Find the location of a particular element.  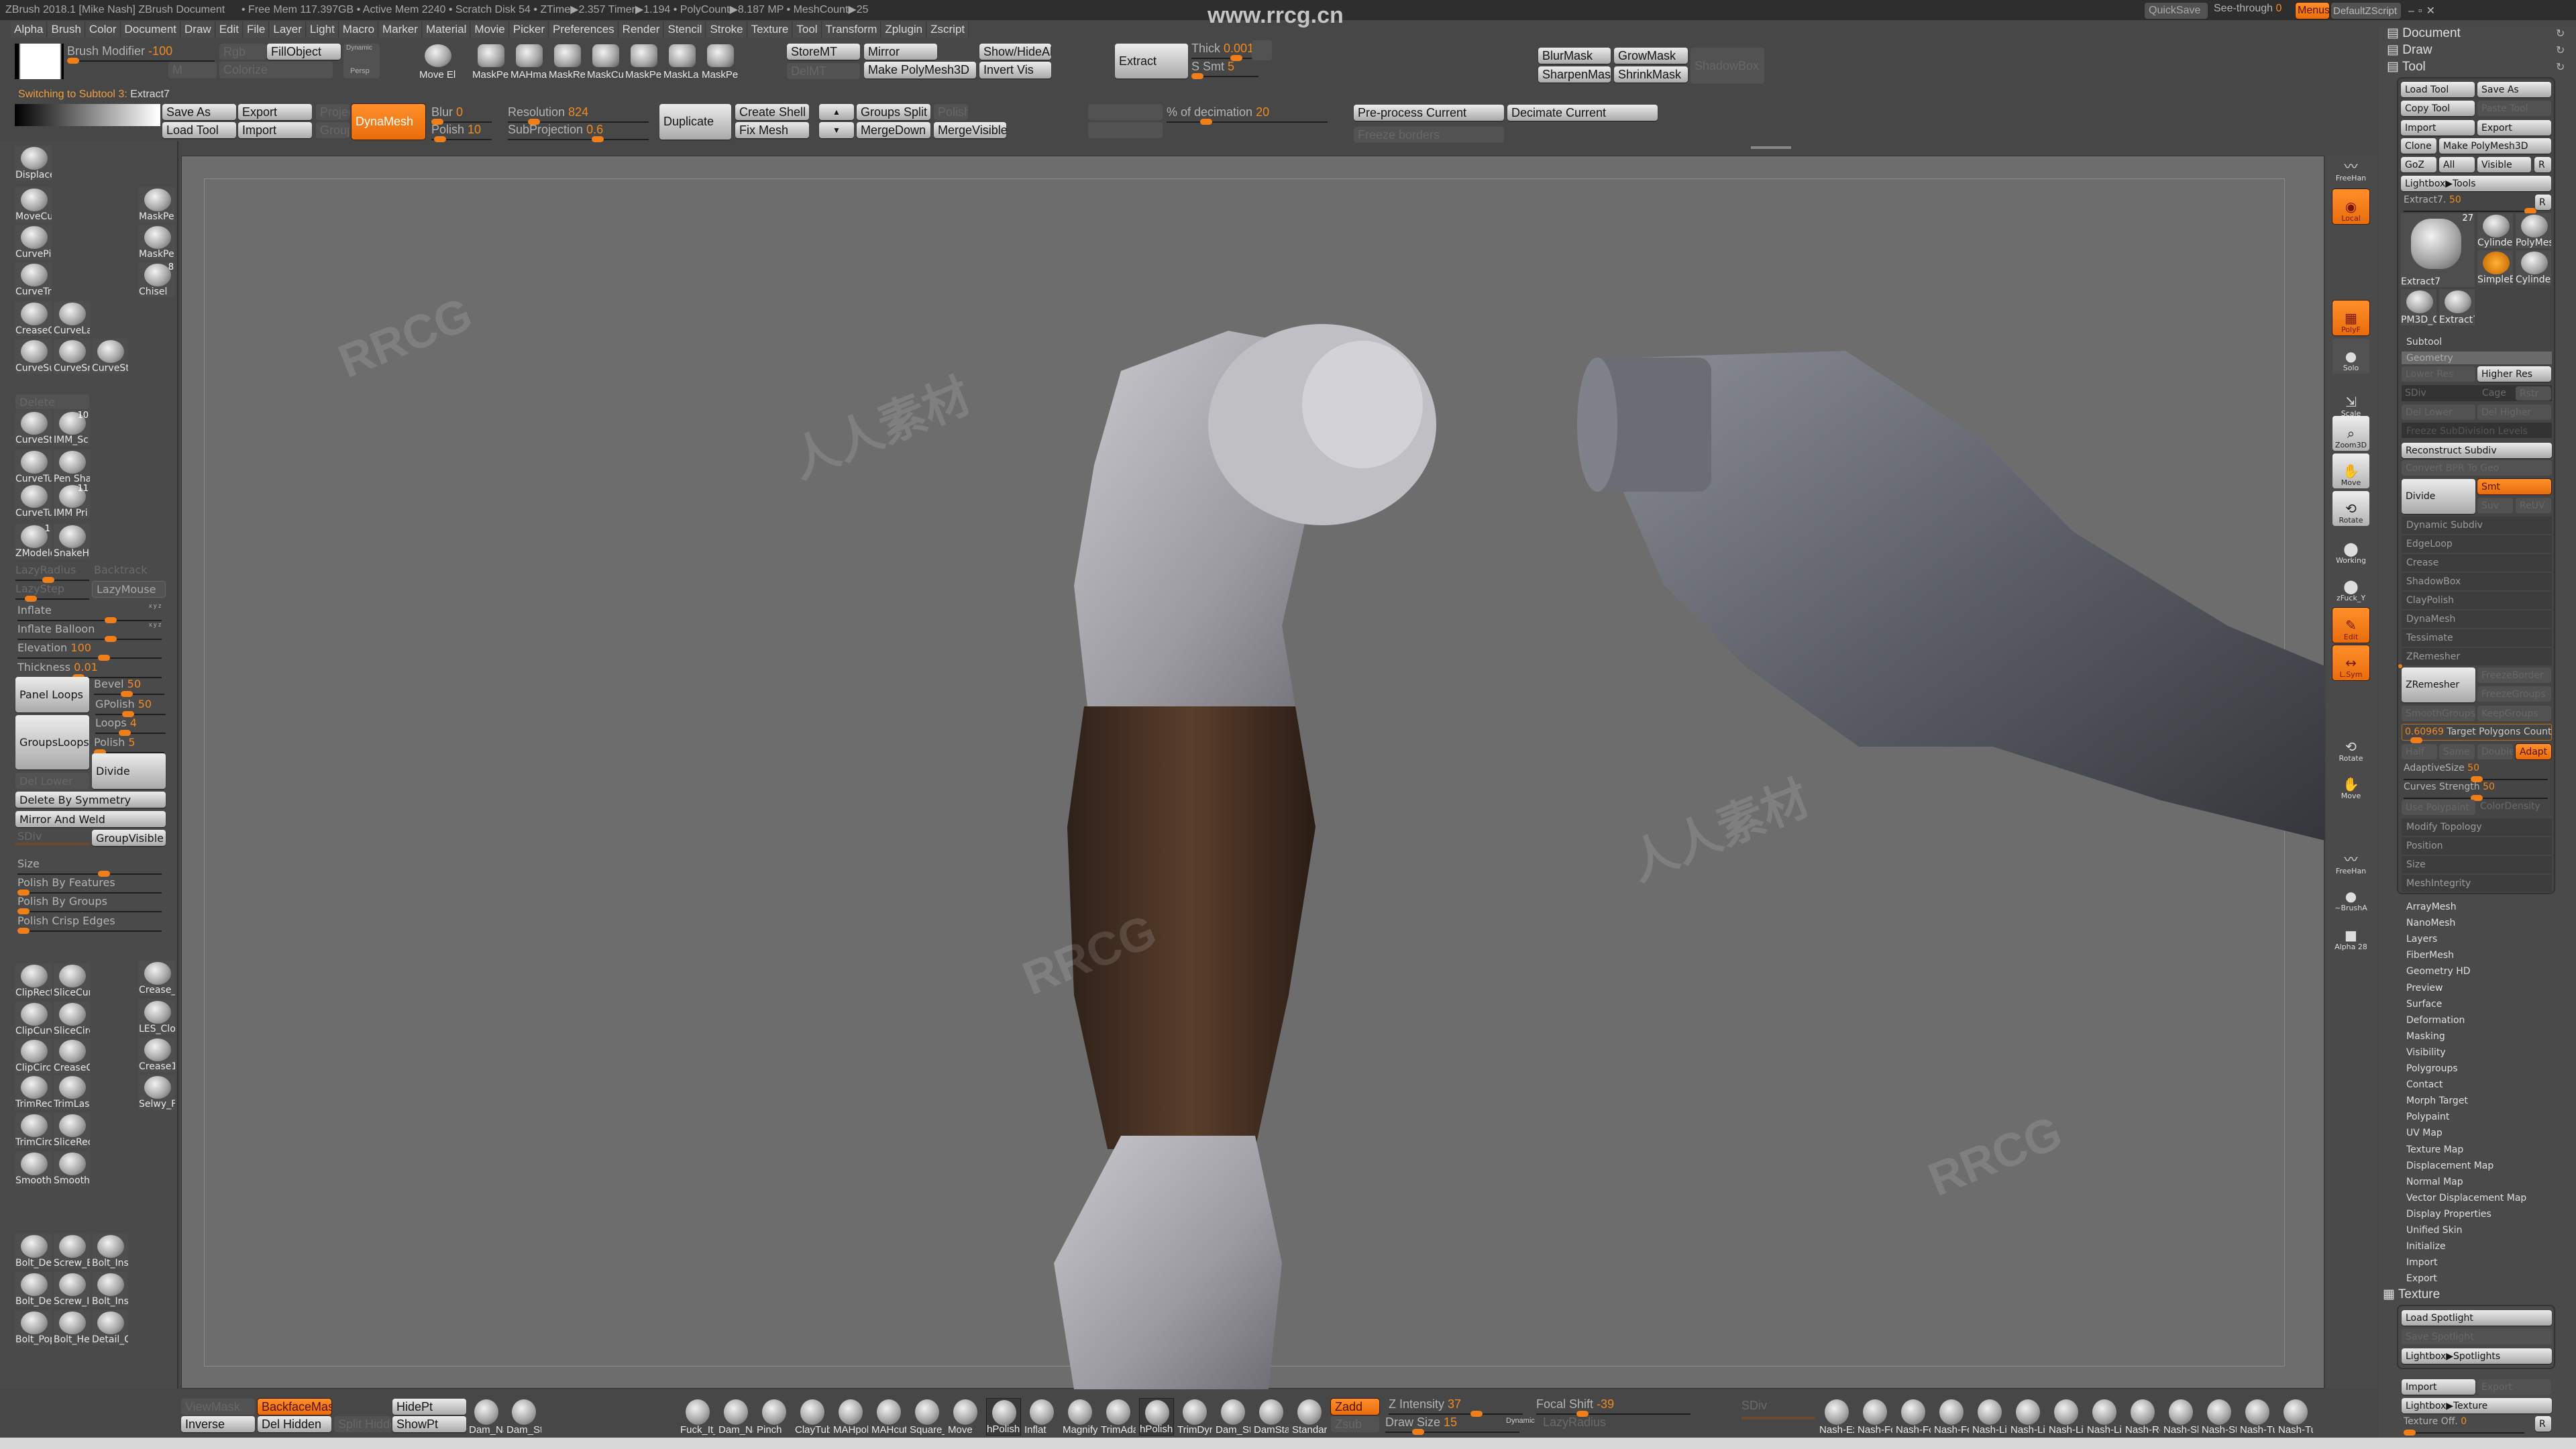

shelf-button-polyf: ▦ PolyF is located at coordinates (2350, 318).